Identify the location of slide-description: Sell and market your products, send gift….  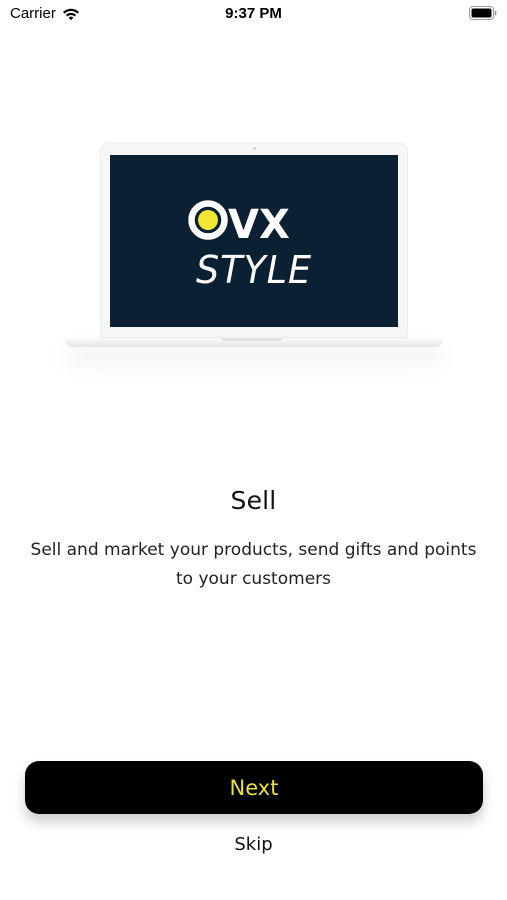
(253, 564).